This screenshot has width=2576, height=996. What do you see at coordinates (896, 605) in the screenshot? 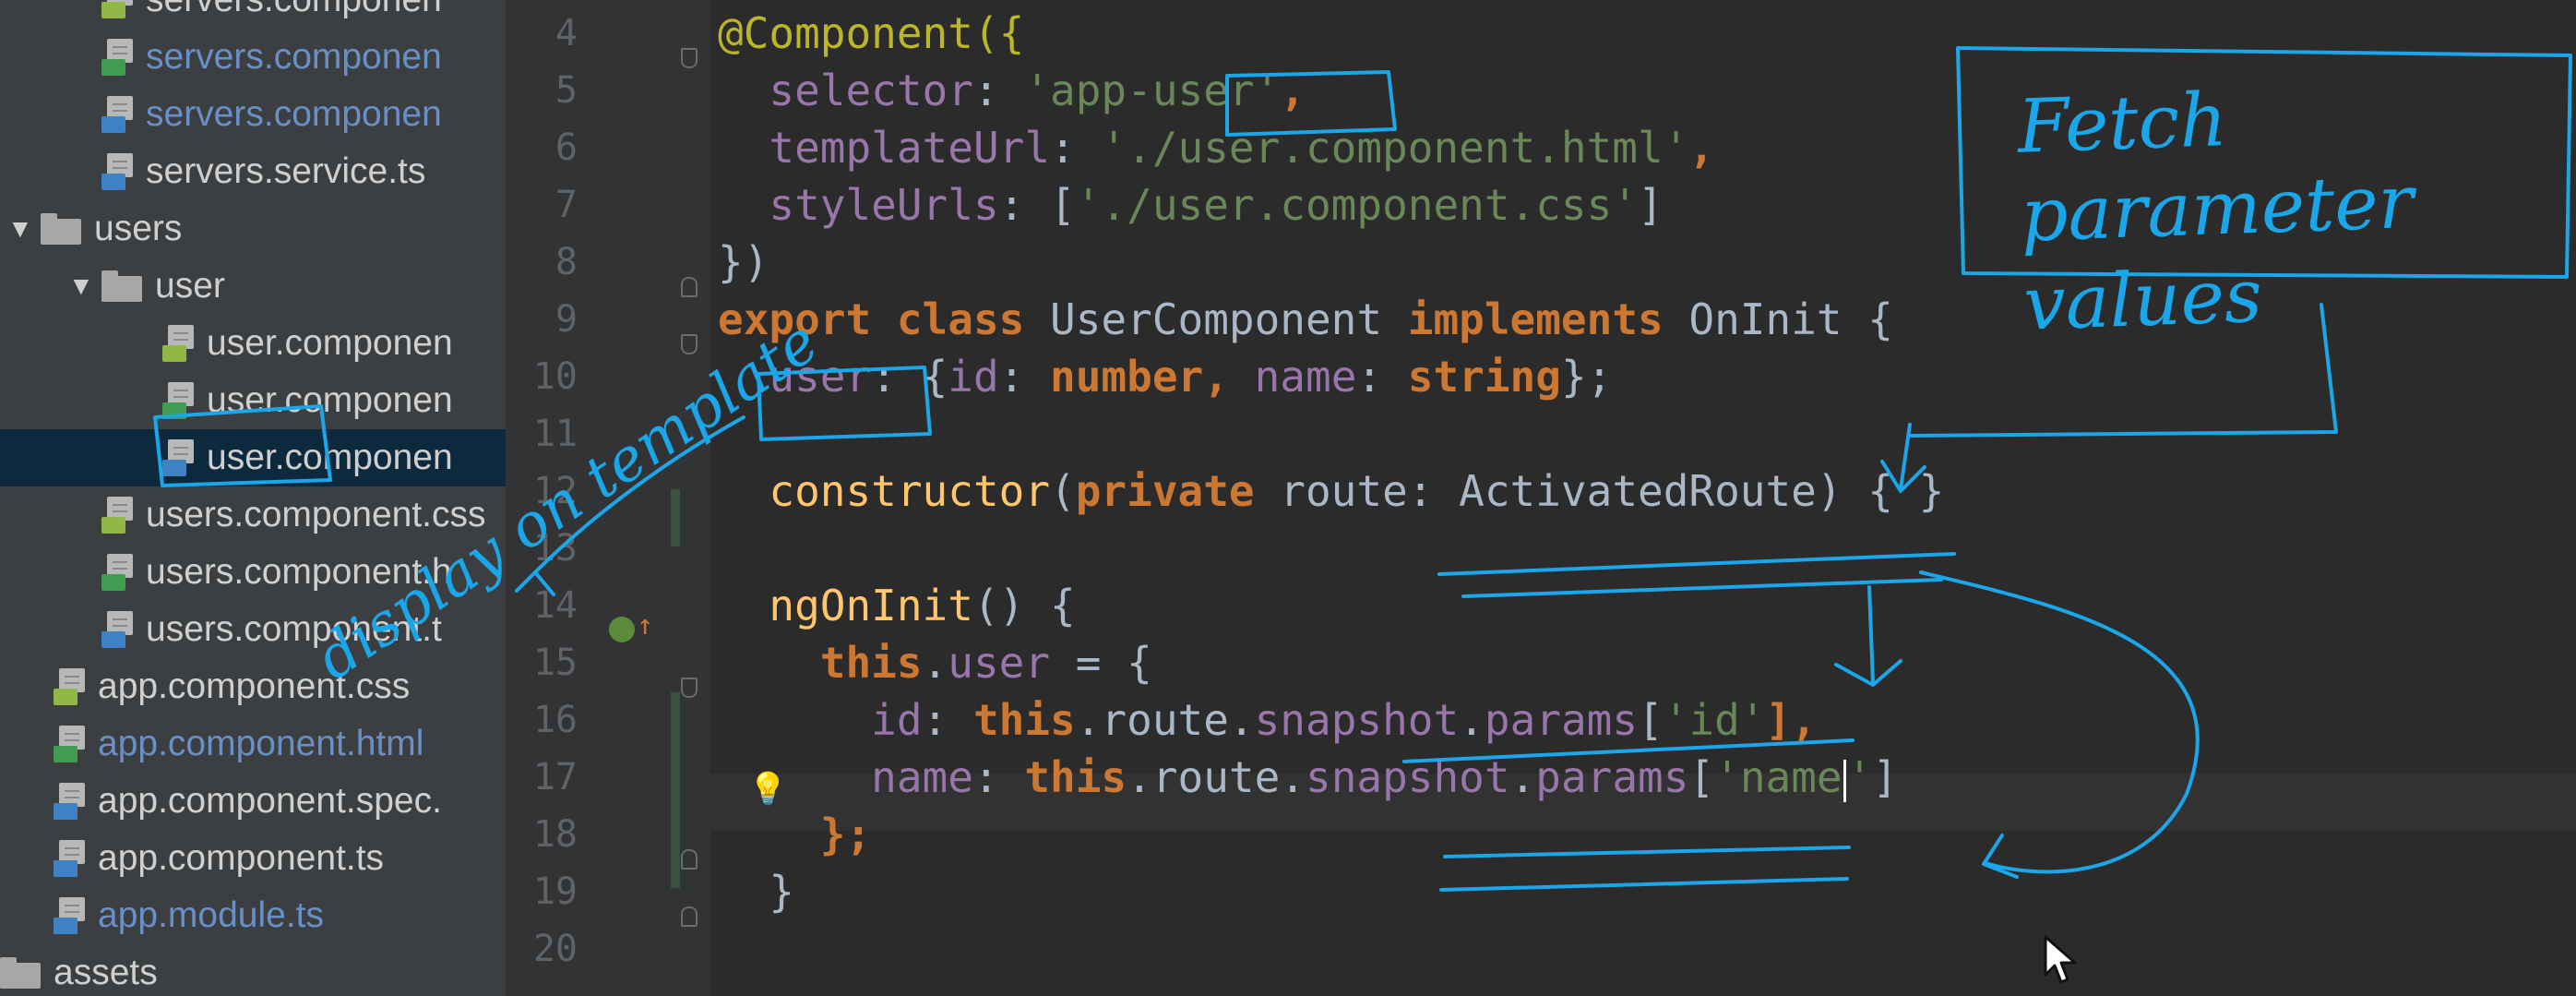
I see `code-line: ngOnInit() {` at bounding box center [896, 605].